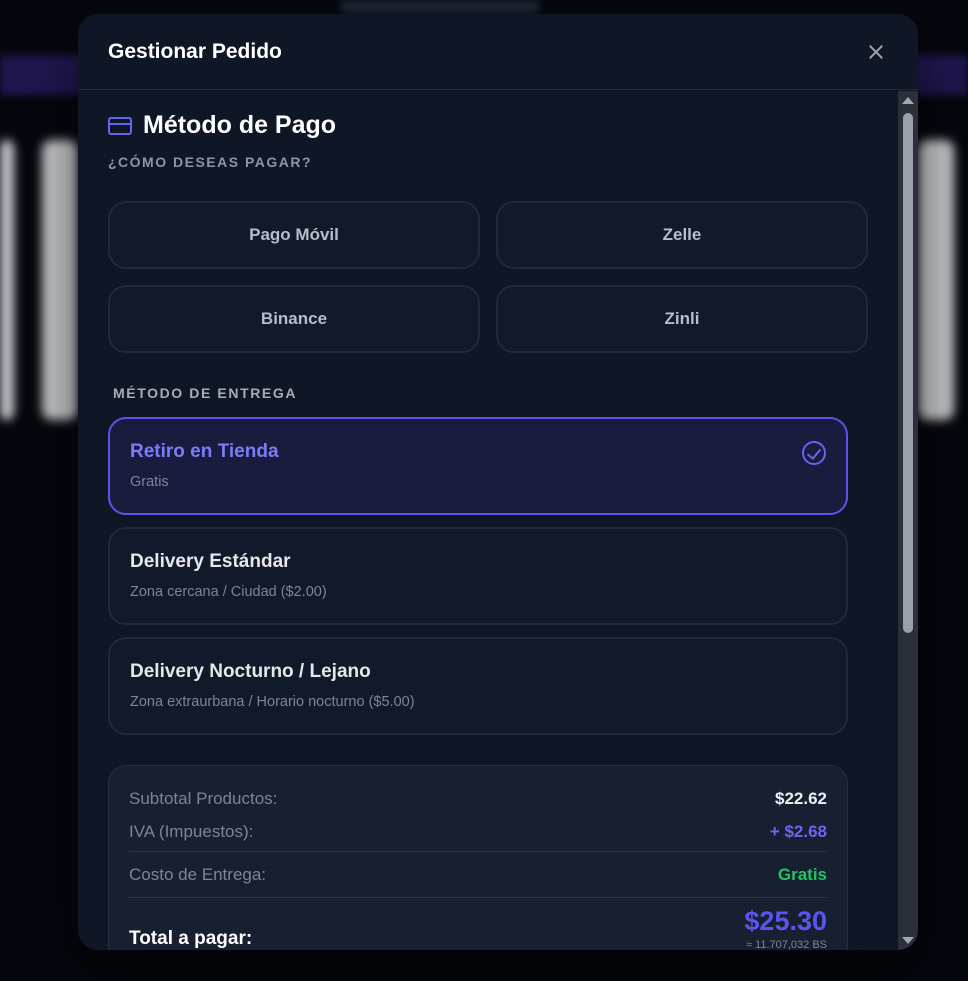 This screenshot has height=981, width=968. I want to click on total-value: $25.30, so click(785, 921).